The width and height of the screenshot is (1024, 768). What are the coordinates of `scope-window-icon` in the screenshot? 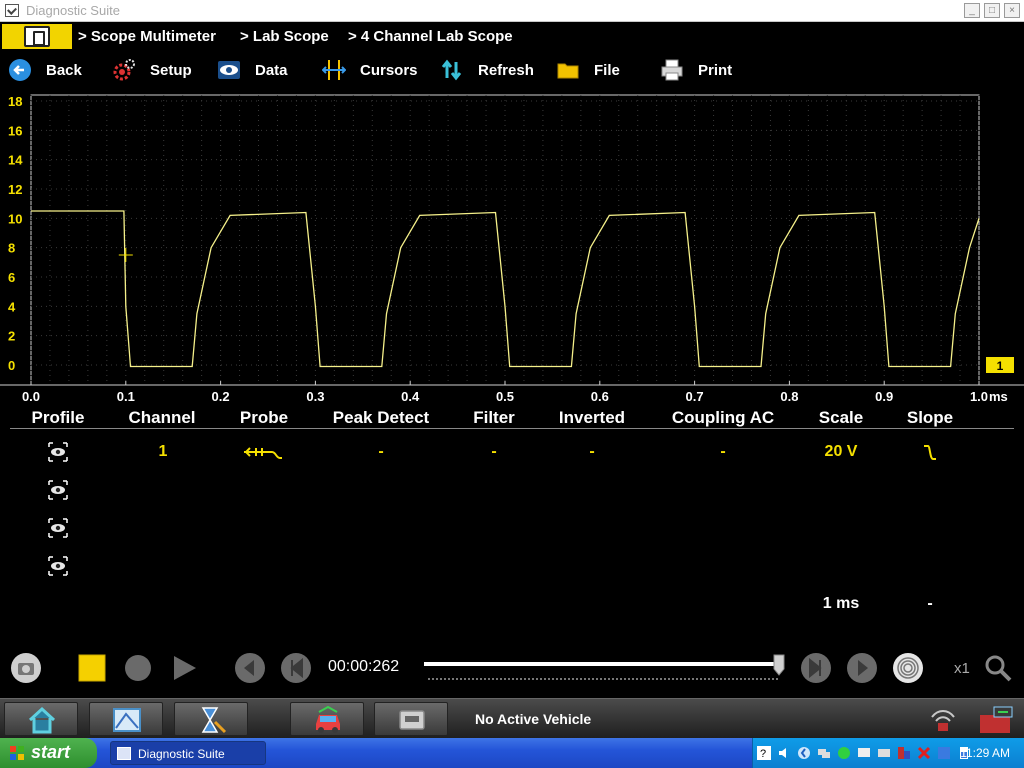 It's located at (127, 720).